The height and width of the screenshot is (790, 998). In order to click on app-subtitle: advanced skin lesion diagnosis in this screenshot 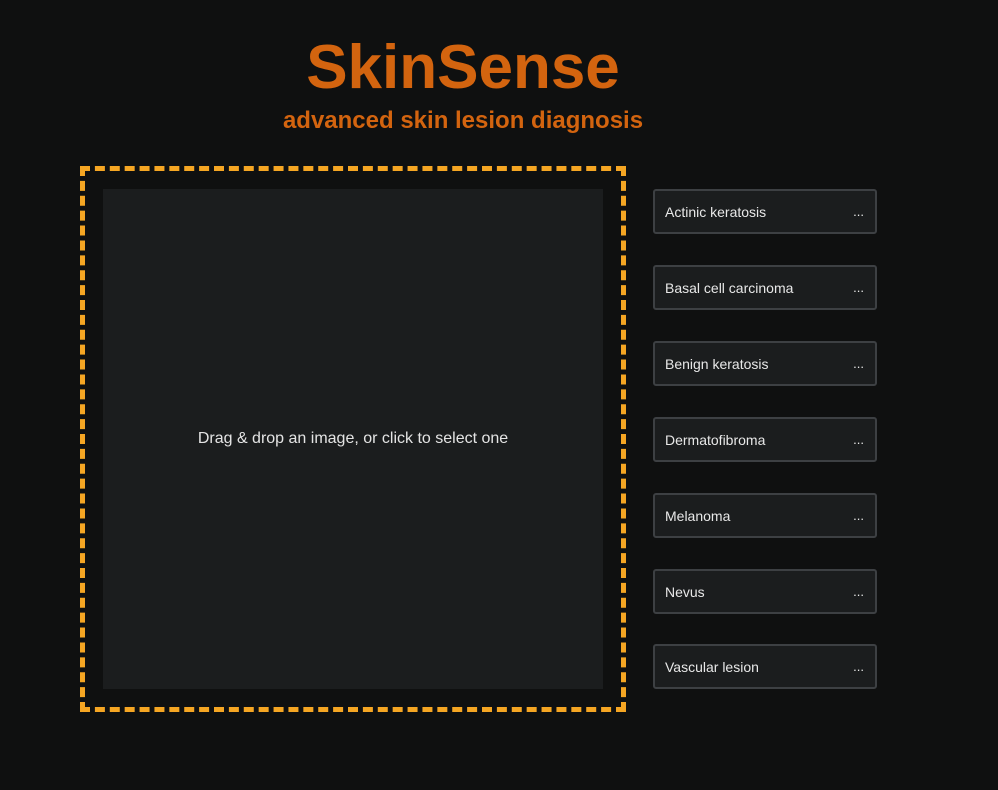, I will do `click(463, 120)`.